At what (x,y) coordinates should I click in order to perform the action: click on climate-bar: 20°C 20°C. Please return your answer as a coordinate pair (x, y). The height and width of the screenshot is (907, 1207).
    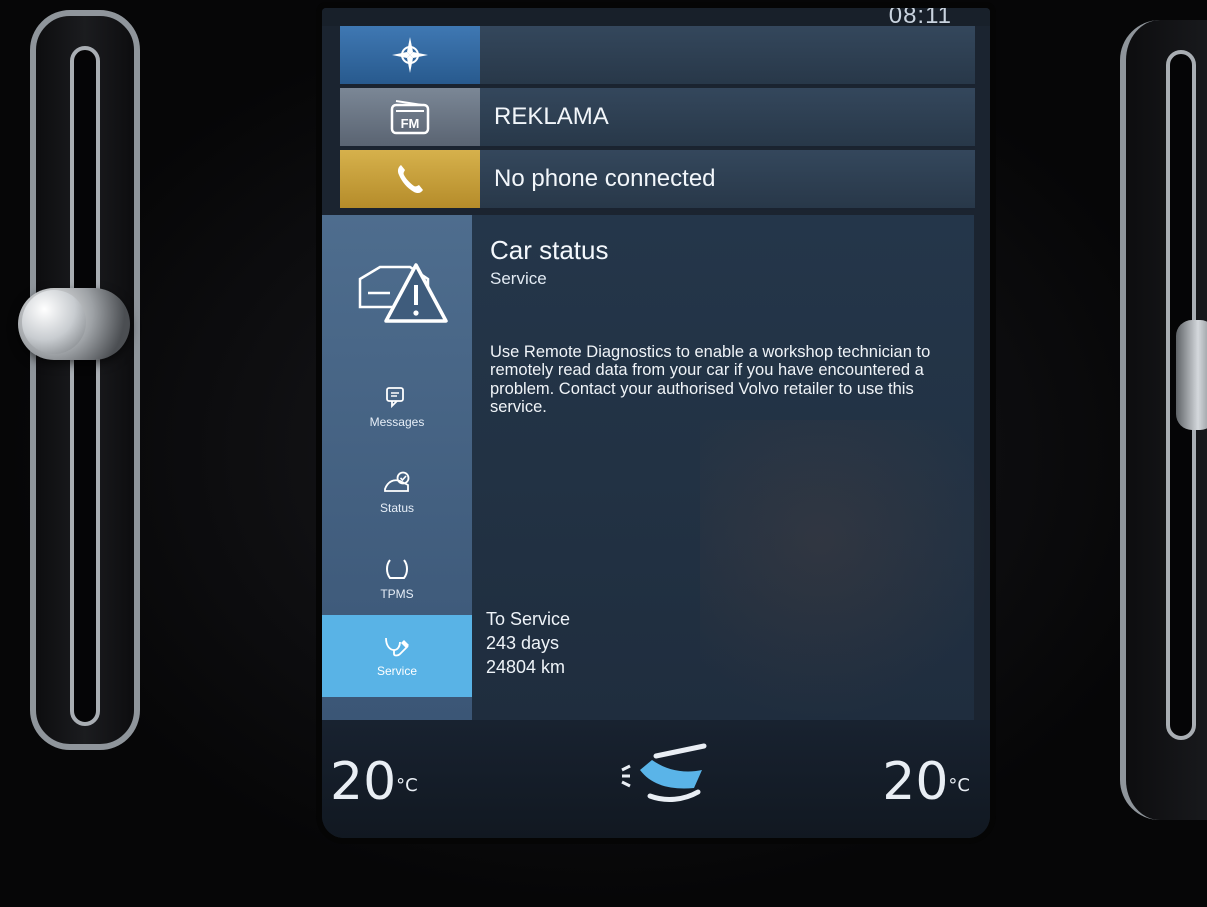
    Looking at the image, I should click on (656, 779).